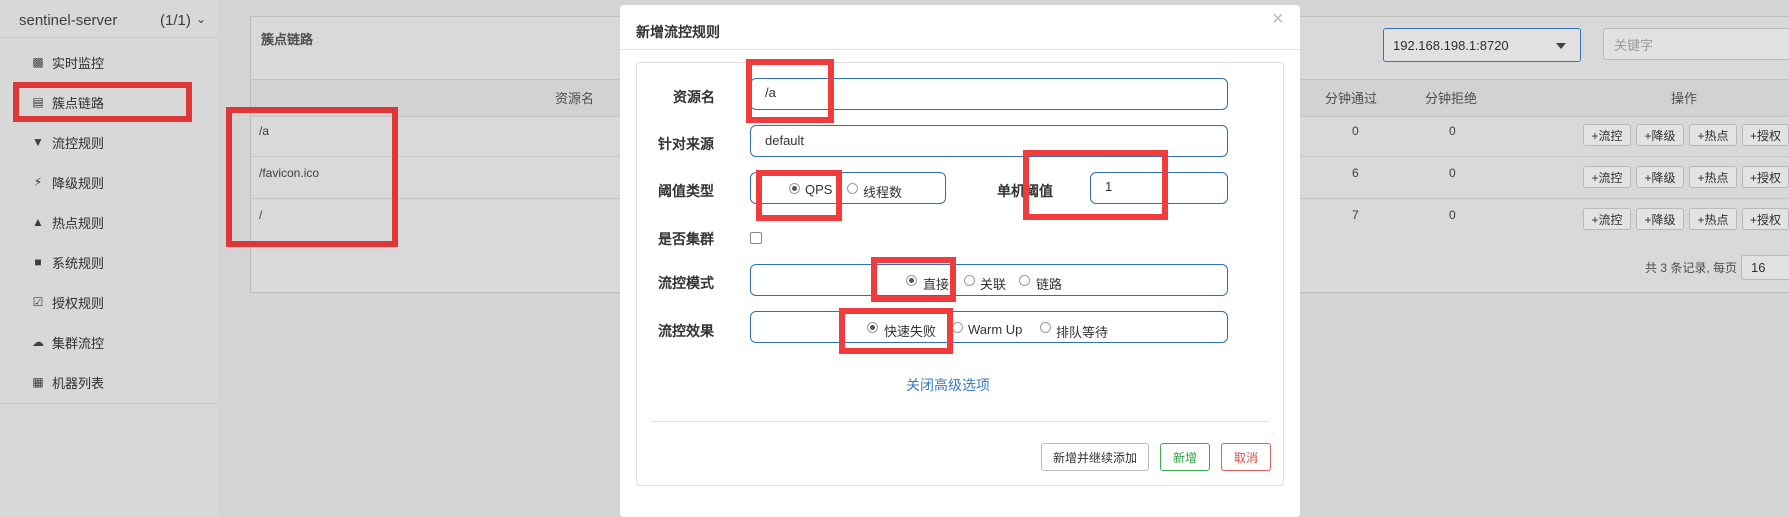 Image resolution: width=1789 pixels, height=517 pixels. Describe the element at coordinates (960, 49) in the screenshot. I see `dialog-divider` at that location.